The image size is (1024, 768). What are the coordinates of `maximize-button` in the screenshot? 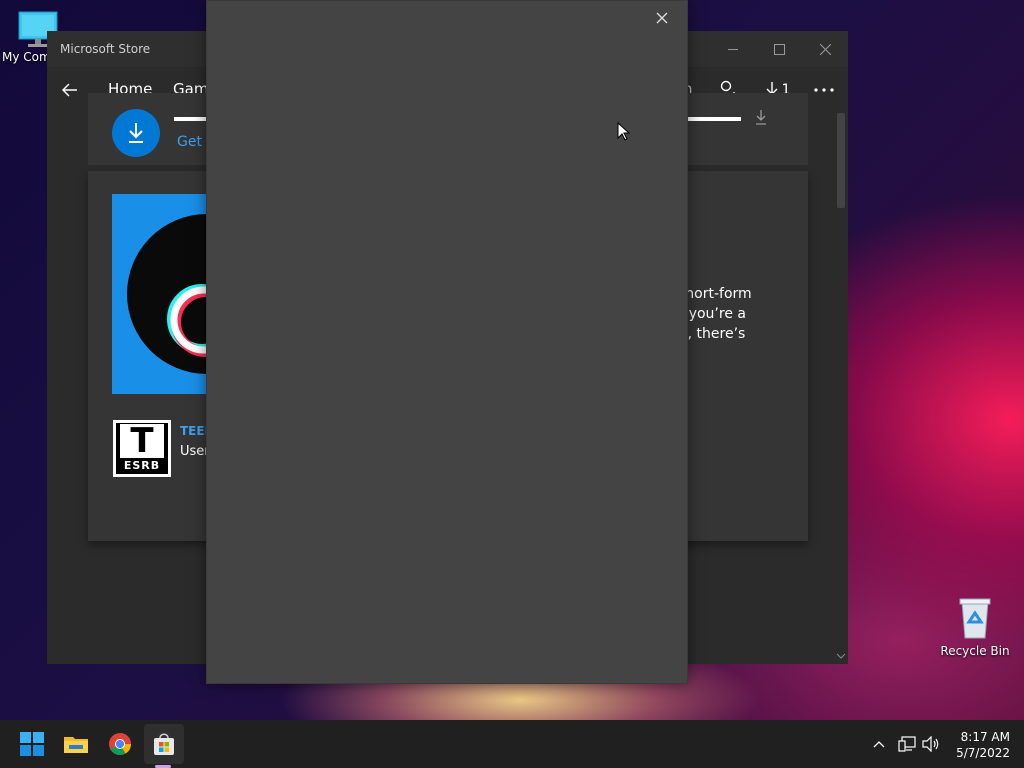 It's located at (779, 49).